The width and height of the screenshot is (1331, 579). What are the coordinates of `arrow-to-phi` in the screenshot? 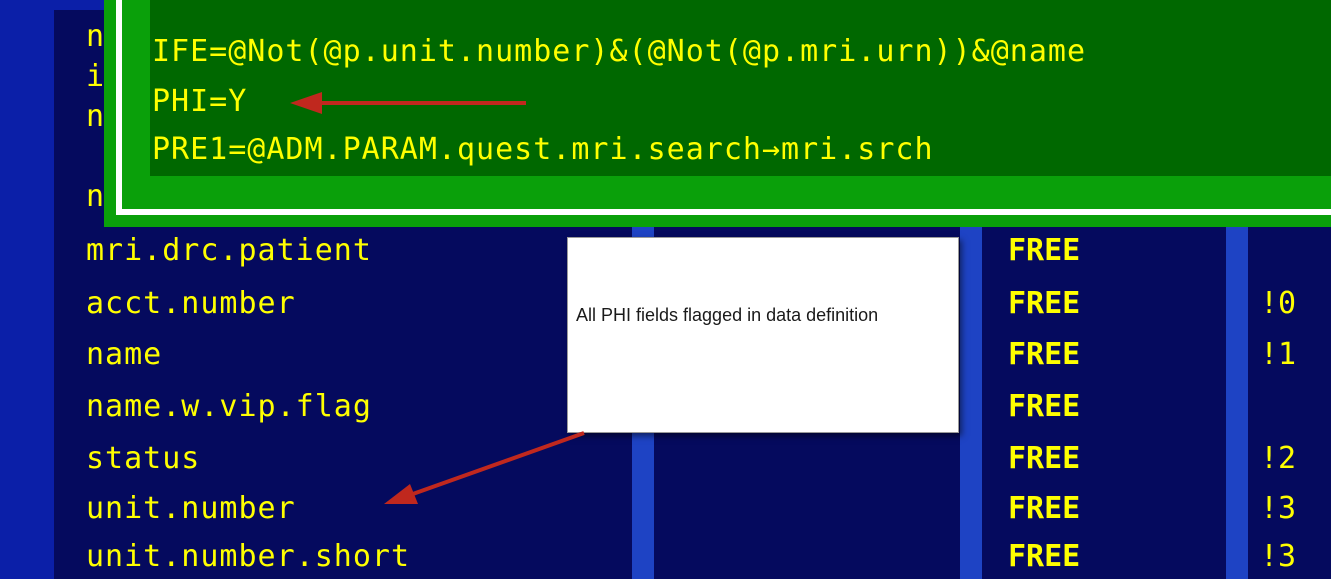 It's located at (408, 103).